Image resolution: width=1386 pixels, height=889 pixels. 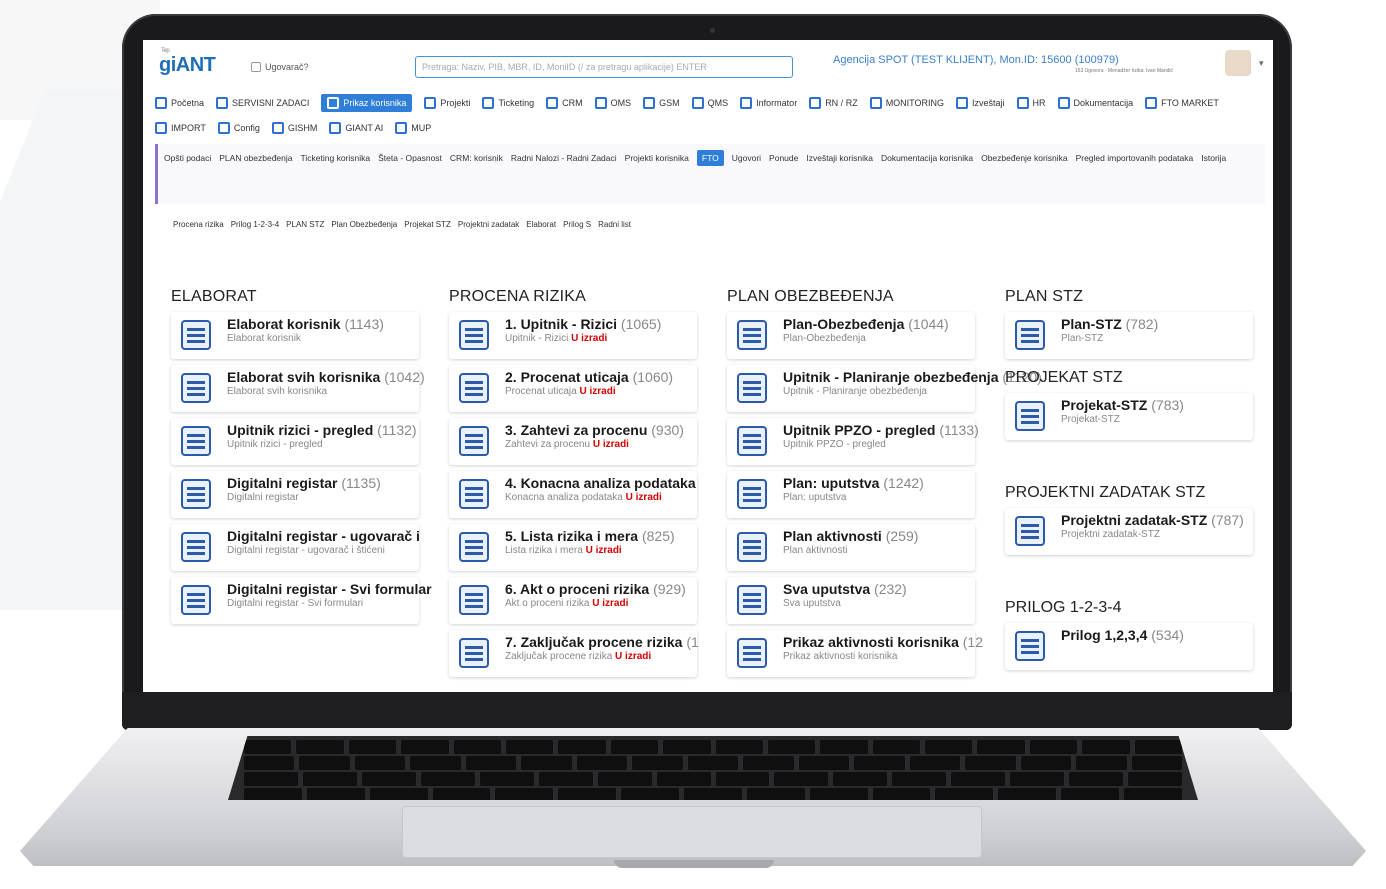 What do you see at coordinates (1090, 419) in the screenshot?
I see `card-subtitle-text: Projekat-STZ` at bounding box center [1090, 419].